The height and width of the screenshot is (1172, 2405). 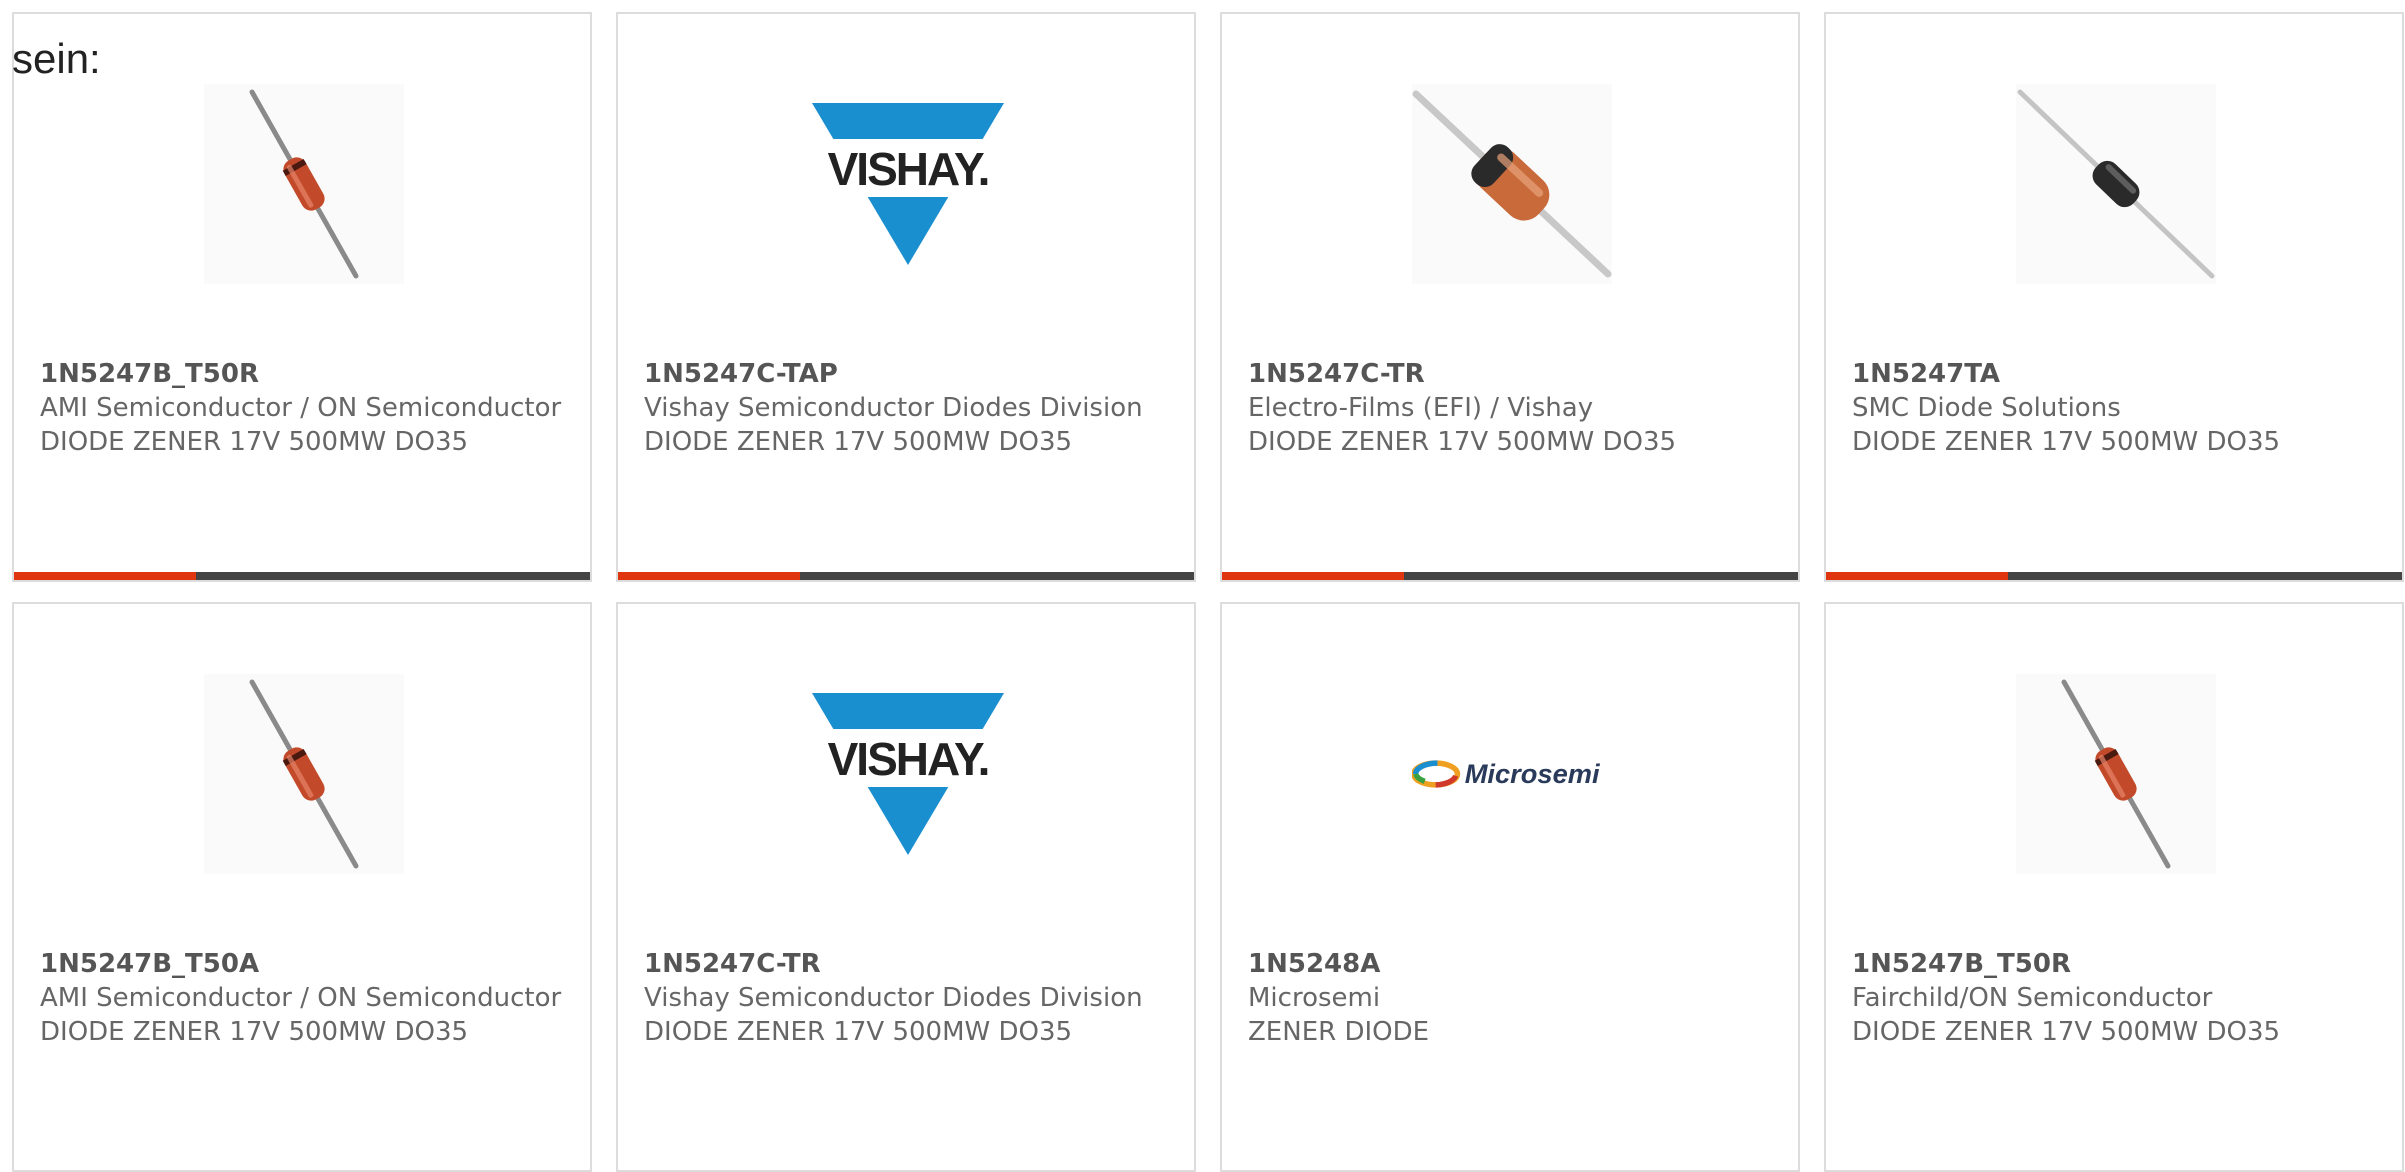 I want to click on description: ZENER DIODE, so click(x=1339, y=1032).